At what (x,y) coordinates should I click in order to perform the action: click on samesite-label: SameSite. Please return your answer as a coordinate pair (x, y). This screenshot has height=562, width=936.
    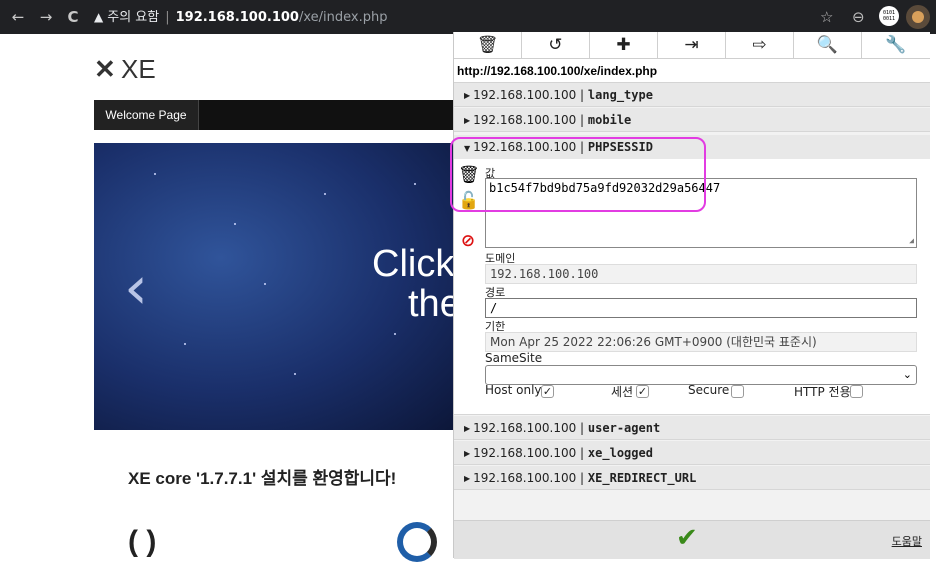
    Looking at the image, I should click on (514, 358).